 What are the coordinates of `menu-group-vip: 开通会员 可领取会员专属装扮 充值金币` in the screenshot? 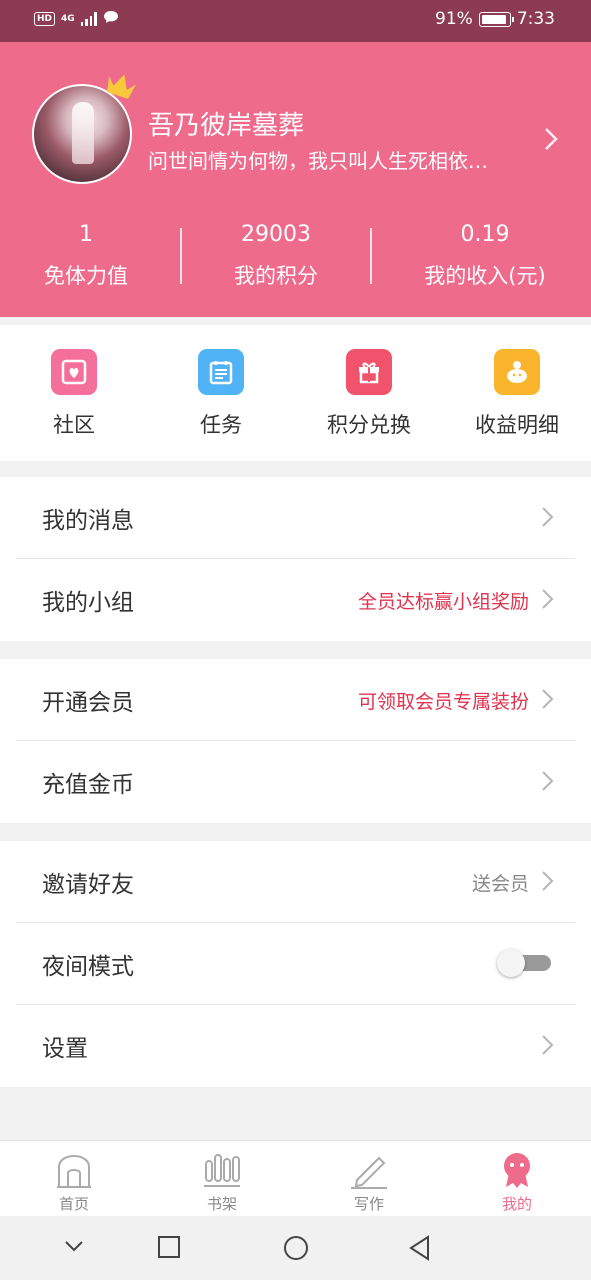 It's located at (295, 741).